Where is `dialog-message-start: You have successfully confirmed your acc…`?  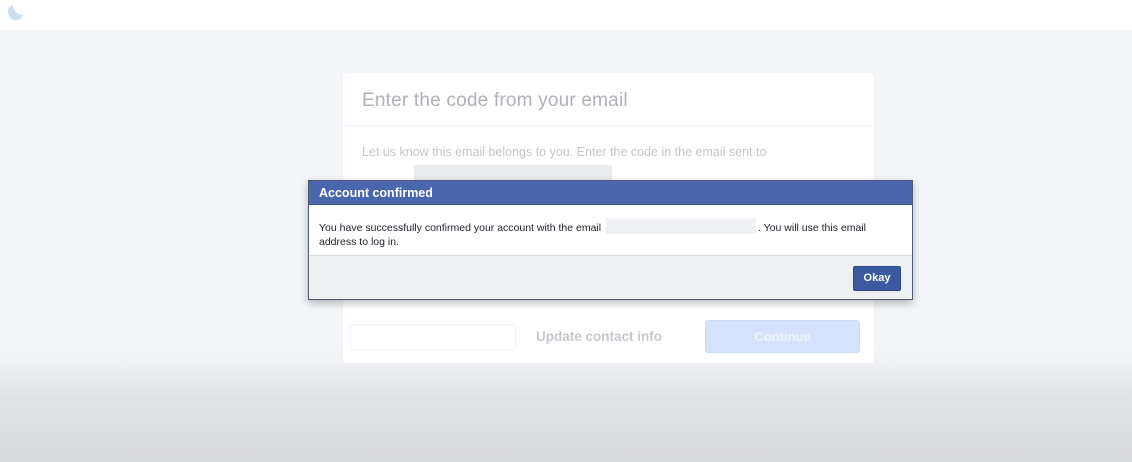
dialog-message-start: You have successfully confirmed your acc… is located at coordinates (460, 228).